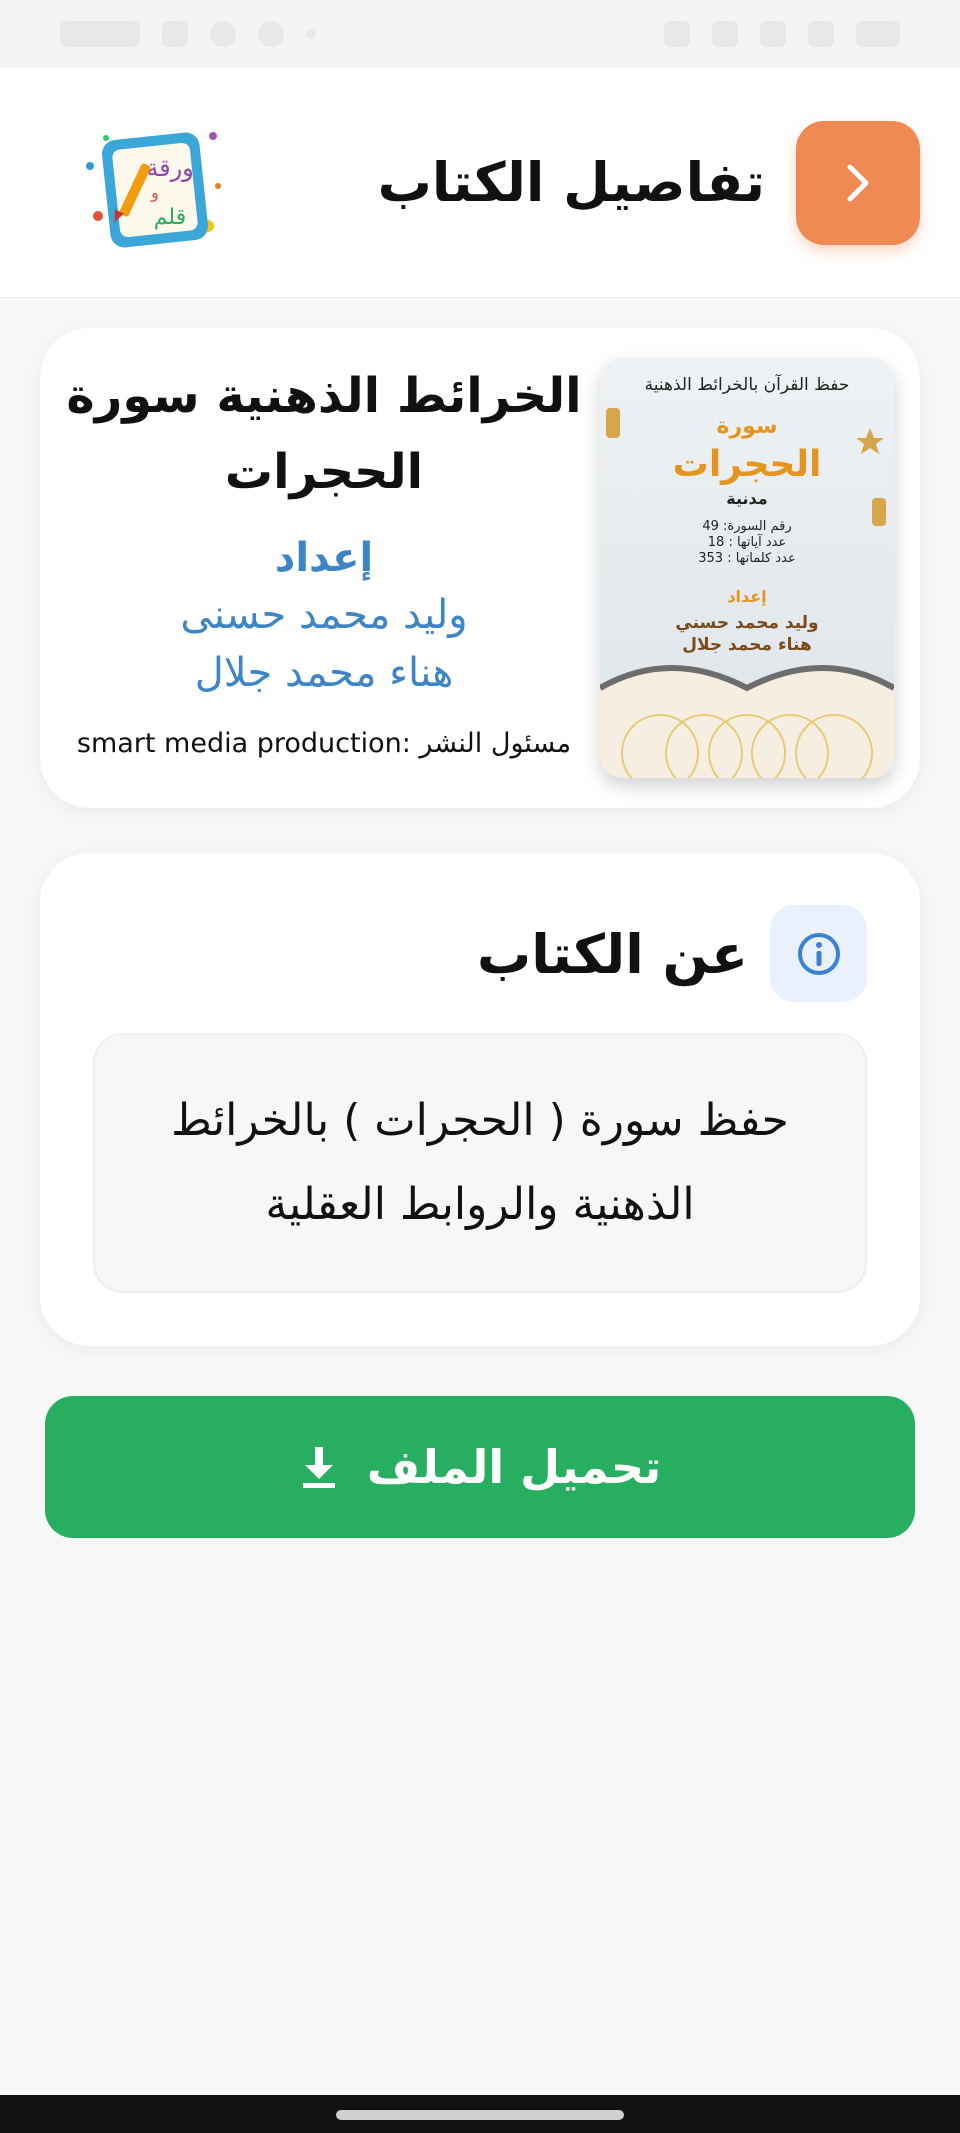 Image resolution: width=960 pixels, height=2133 pixels. What do you see at coordinates (725, 34) in the screenshot?
I see `mute-icon` at bounding box center [725, 34].